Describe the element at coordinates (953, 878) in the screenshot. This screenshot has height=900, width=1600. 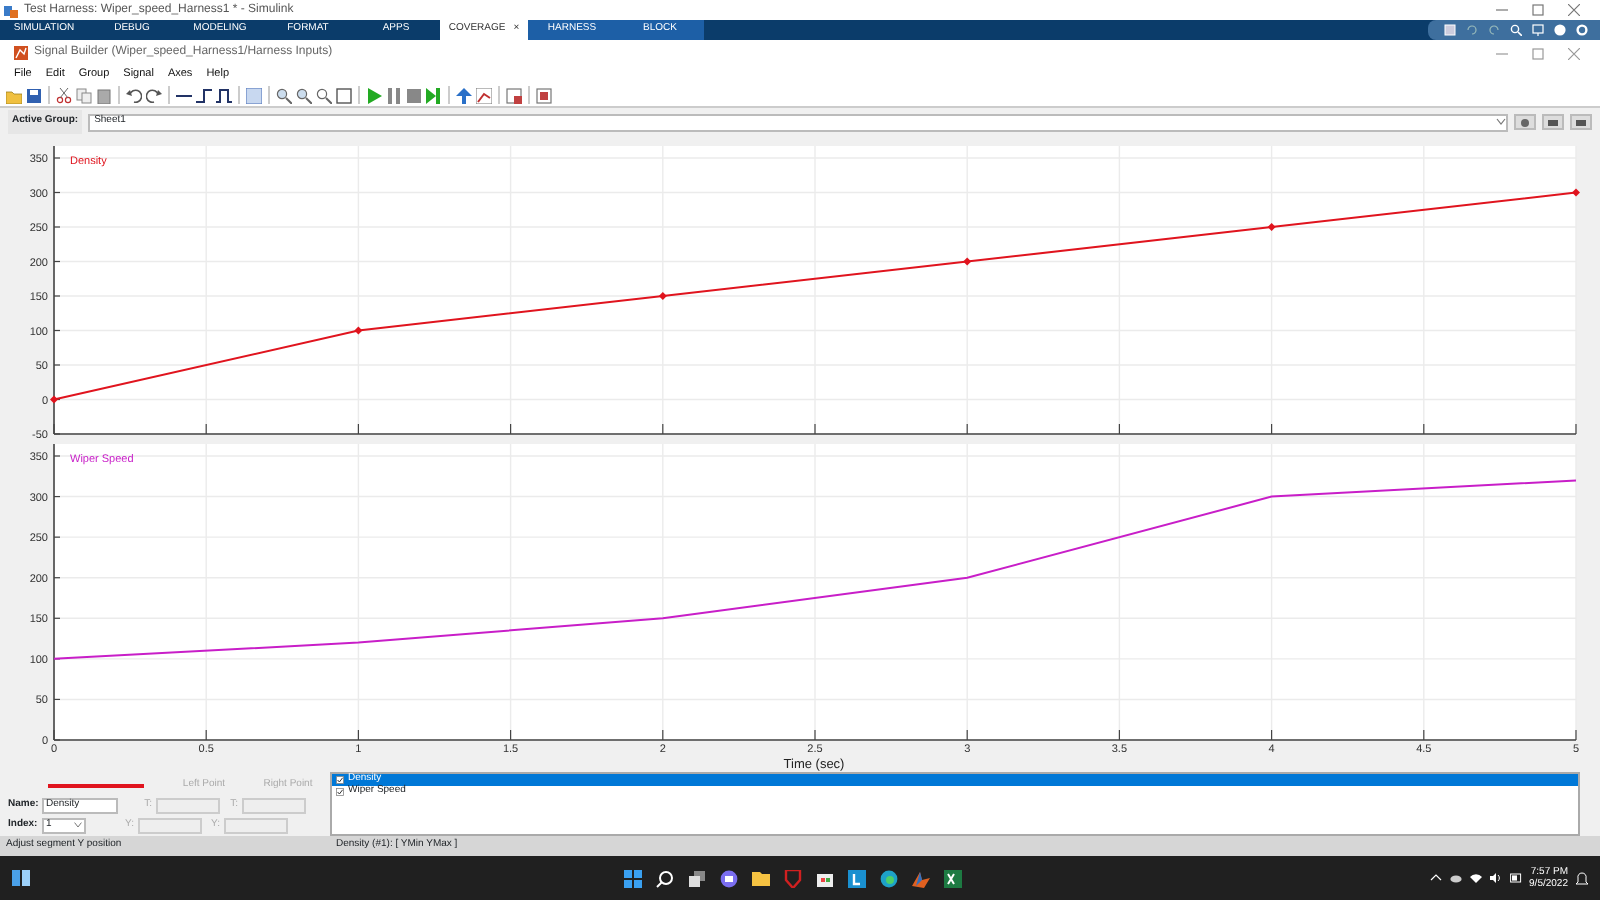
I see `spreadsheet-icon` at that location.